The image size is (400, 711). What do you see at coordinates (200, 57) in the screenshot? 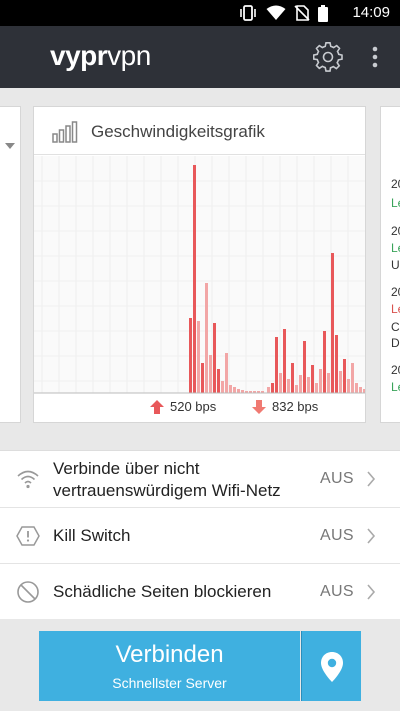
I see `app-bar: vyprvpn` at bounding box center [200, 57].